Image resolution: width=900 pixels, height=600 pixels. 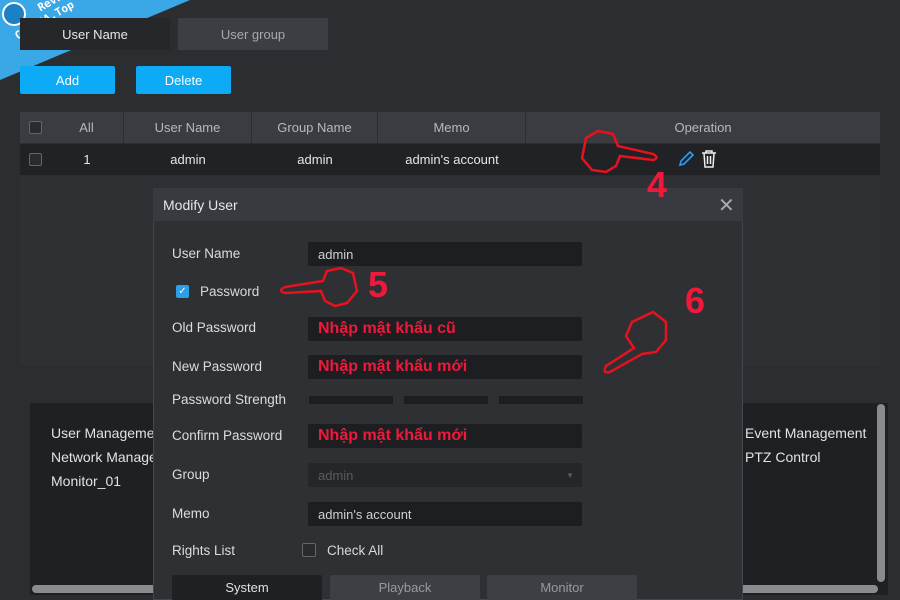 I want to click on password-checkbox: ✓, so click(x=182, y=291).